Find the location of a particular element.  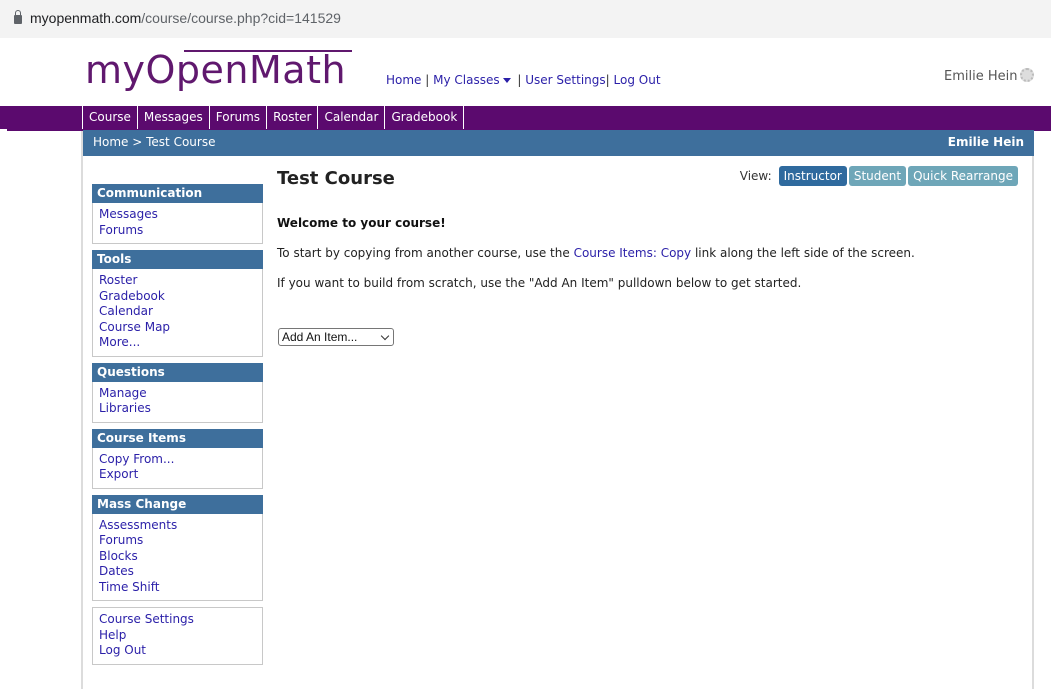

sidebar-heading: Communication is located at coordinates (177, 193).